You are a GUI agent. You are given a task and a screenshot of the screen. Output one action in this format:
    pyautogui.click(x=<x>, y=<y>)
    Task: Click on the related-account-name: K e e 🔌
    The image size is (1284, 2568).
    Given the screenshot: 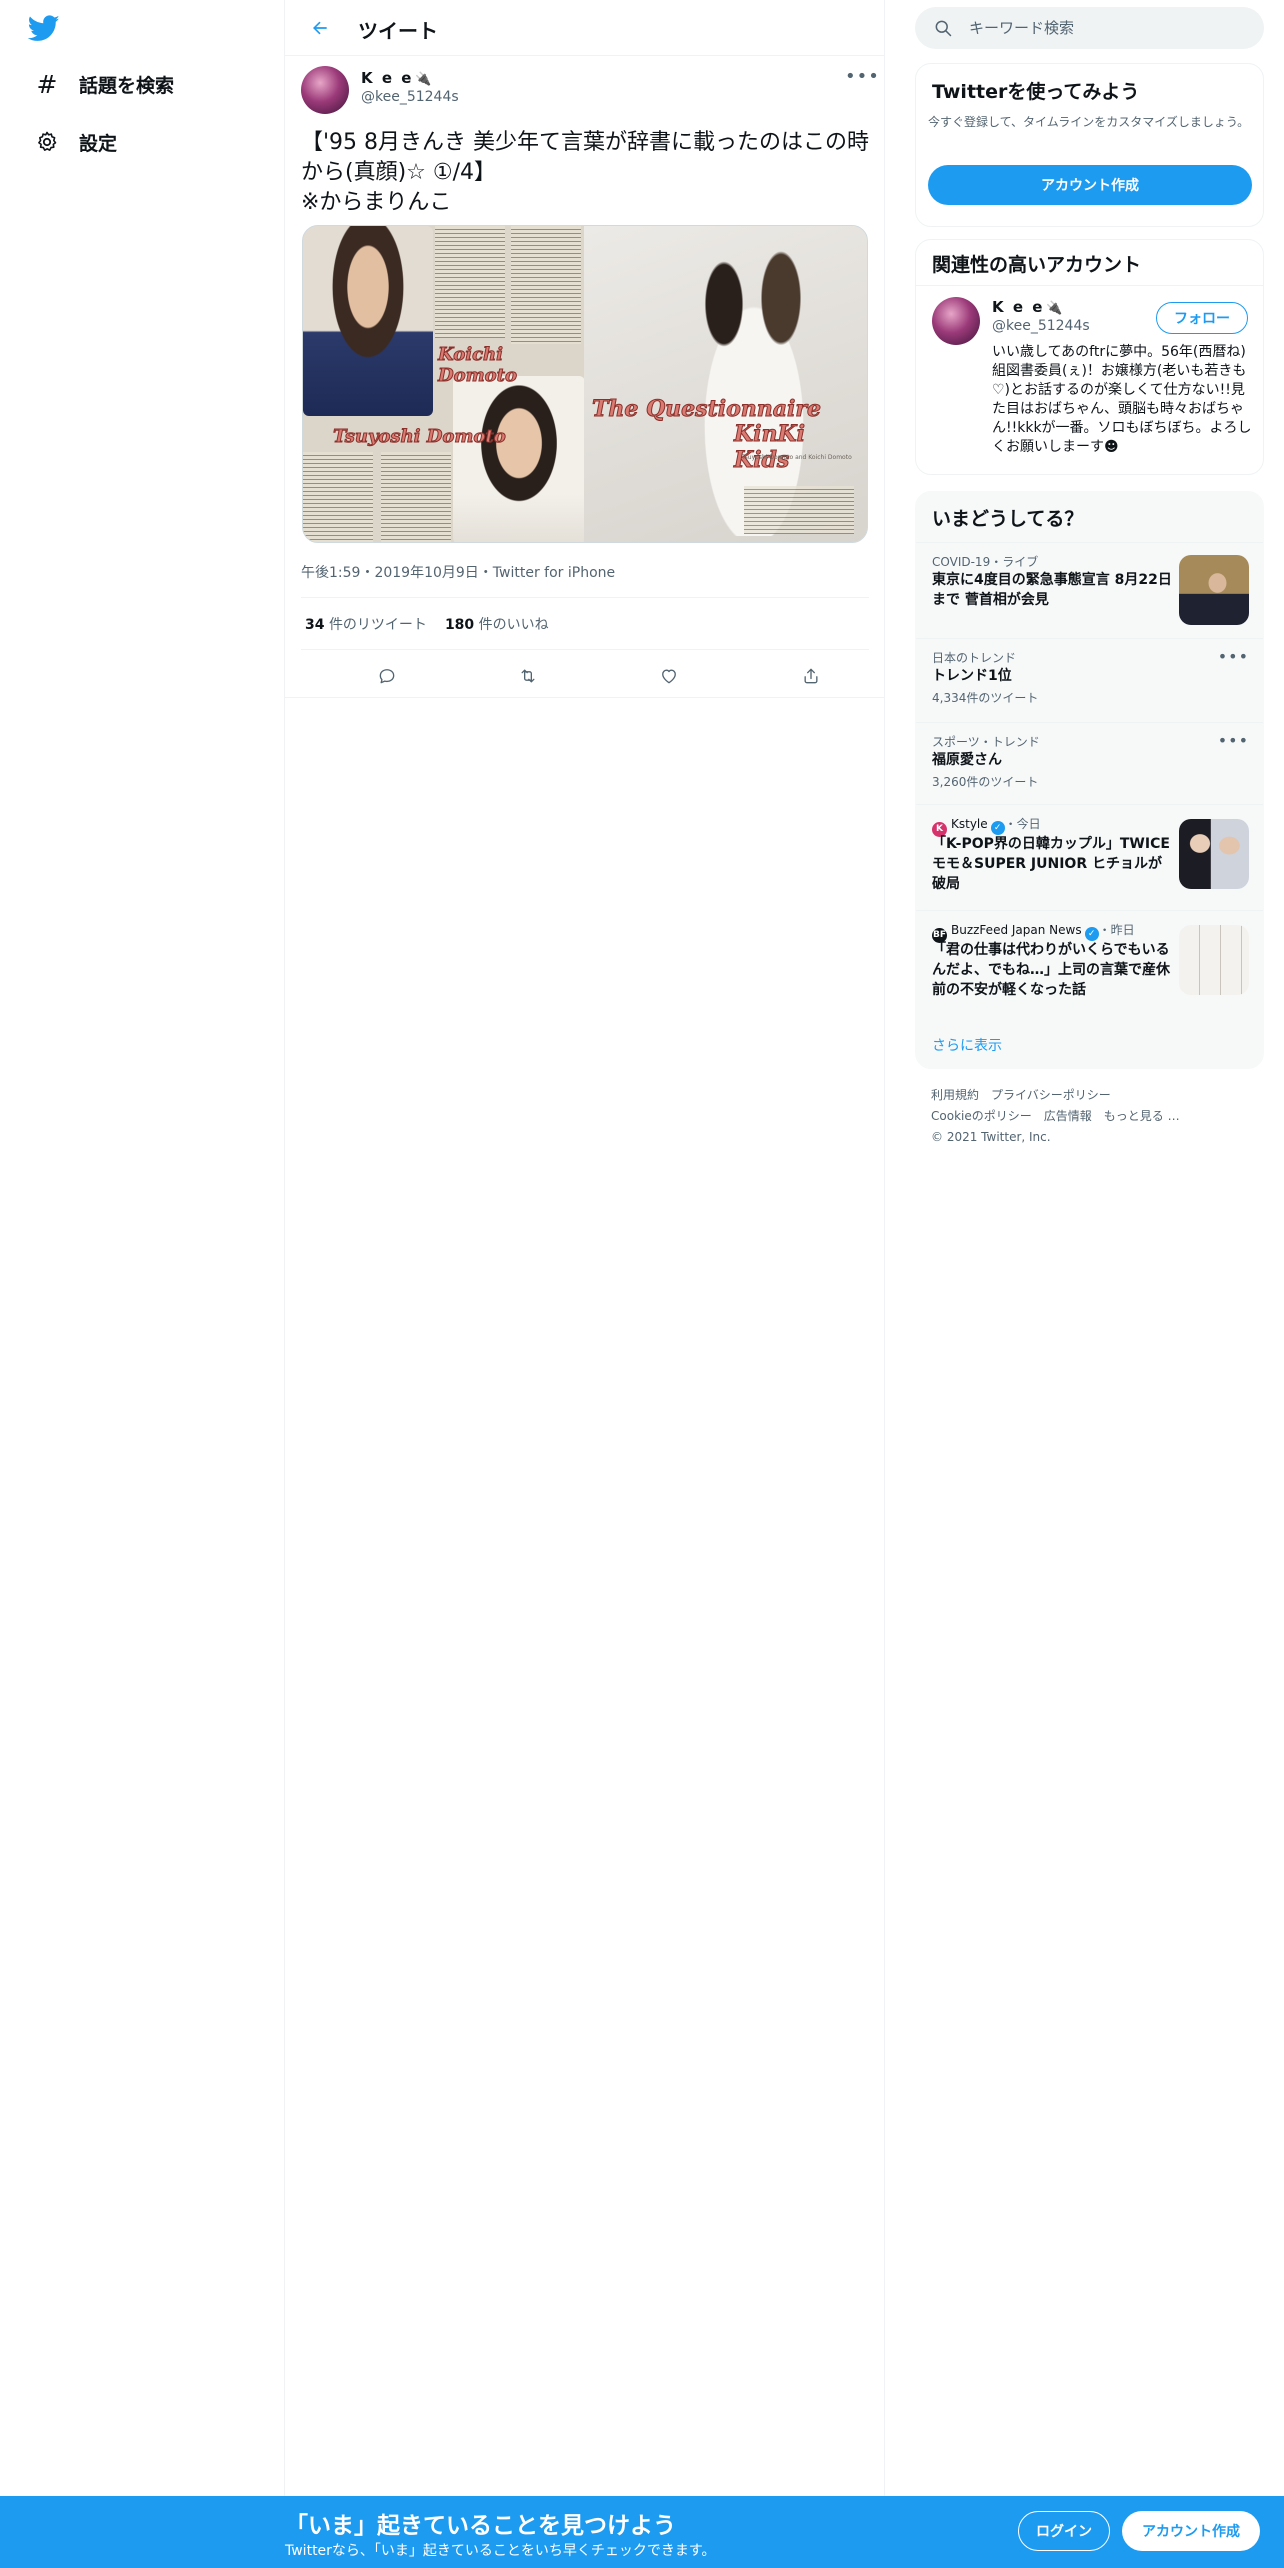 What is the action you would take?
    pyautogui.click(x=1028, y=307)
    